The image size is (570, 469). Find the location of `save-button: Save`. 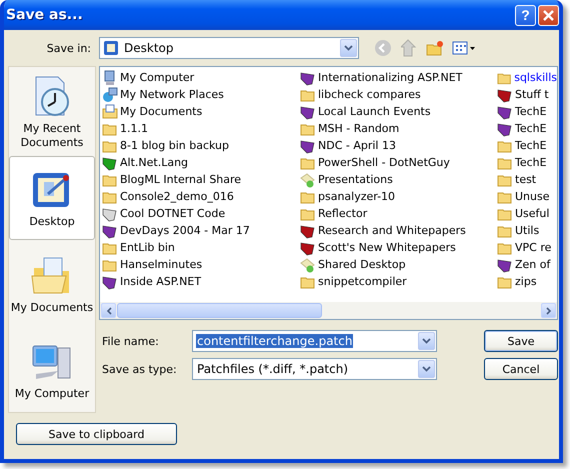

save-button: Save is located at coordinates (521, 341).